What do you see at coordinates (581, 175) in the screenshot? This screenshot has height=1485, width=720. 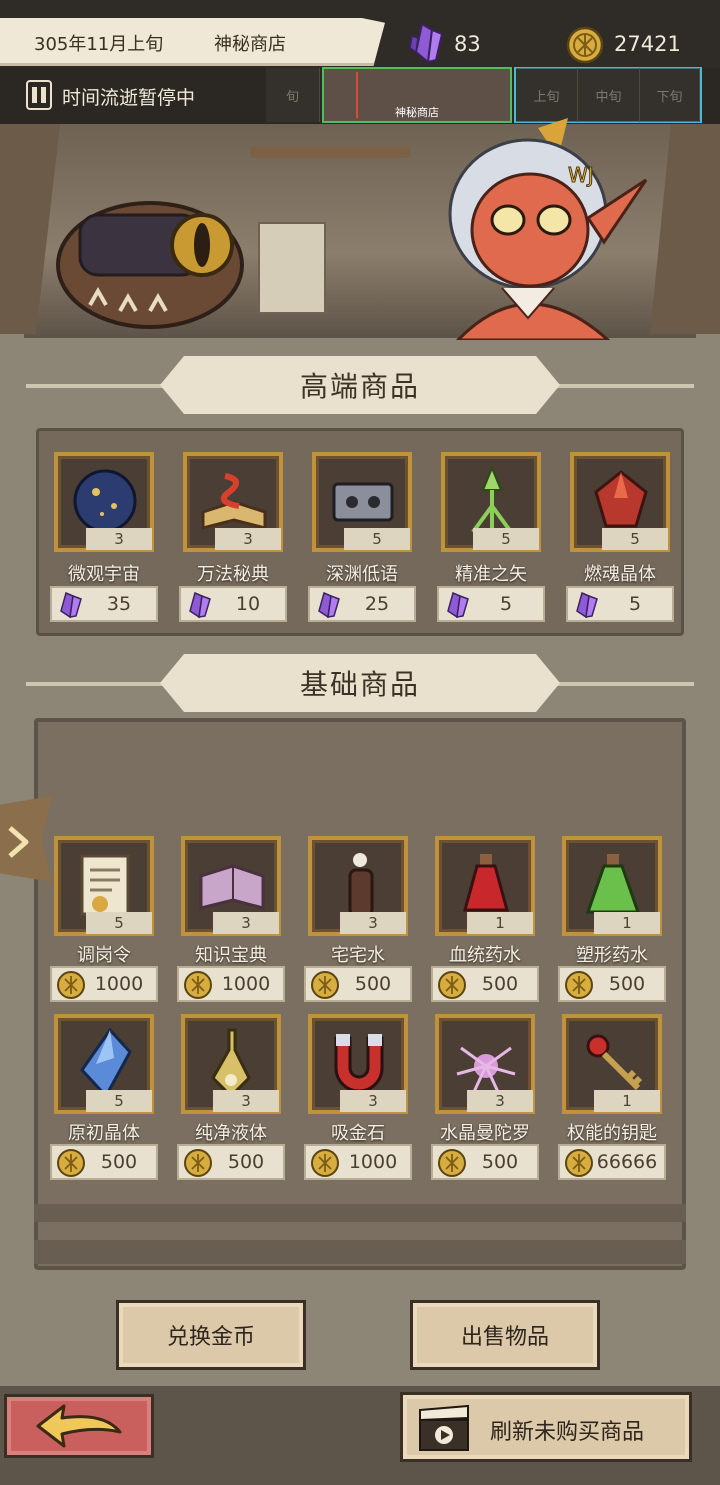 I see `svg-text: WJ` at bounding box center [581, 175].